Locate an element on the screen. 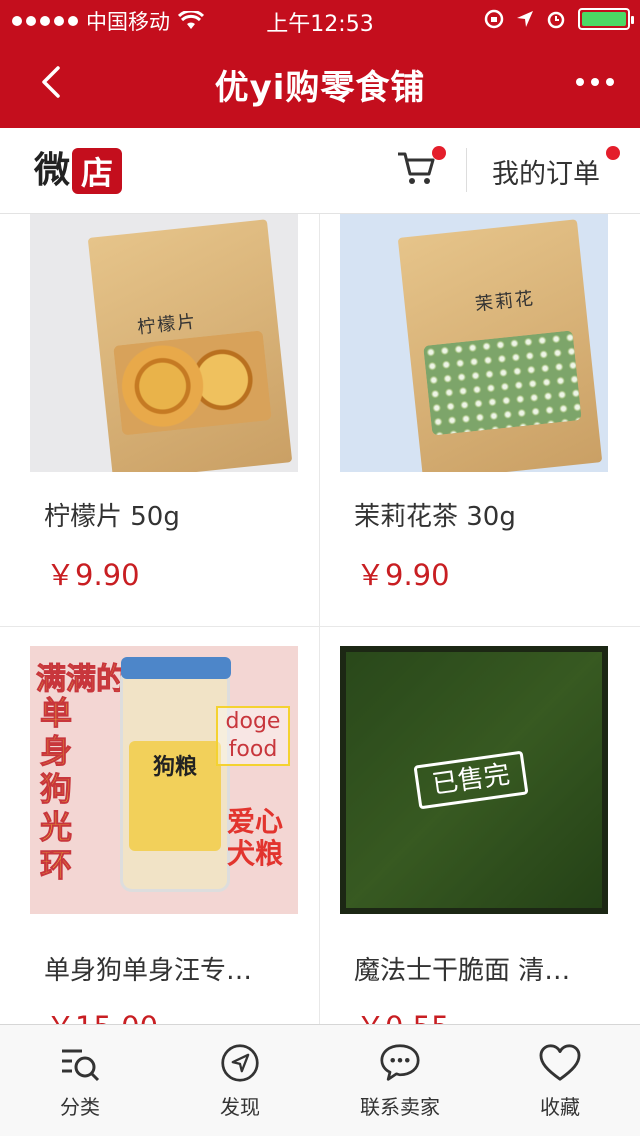 The height and width of the screenshot is (1136, 640). kraft-bag-image: 茉莉花 is located at coordinates (500, 345).